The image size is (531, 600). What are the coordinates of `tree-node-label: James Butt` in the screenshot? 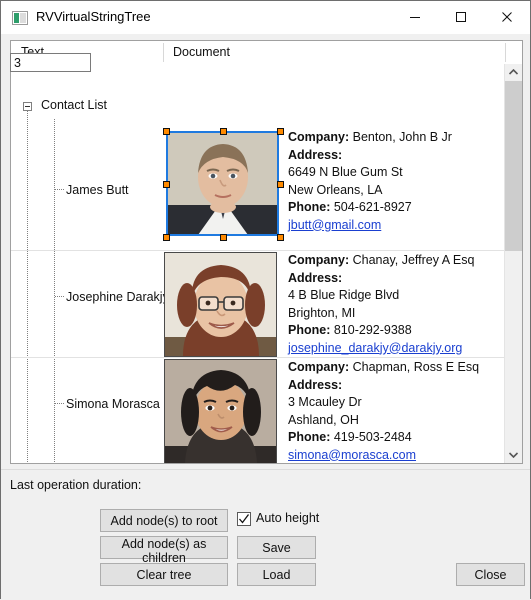 It's located at (97, 190).